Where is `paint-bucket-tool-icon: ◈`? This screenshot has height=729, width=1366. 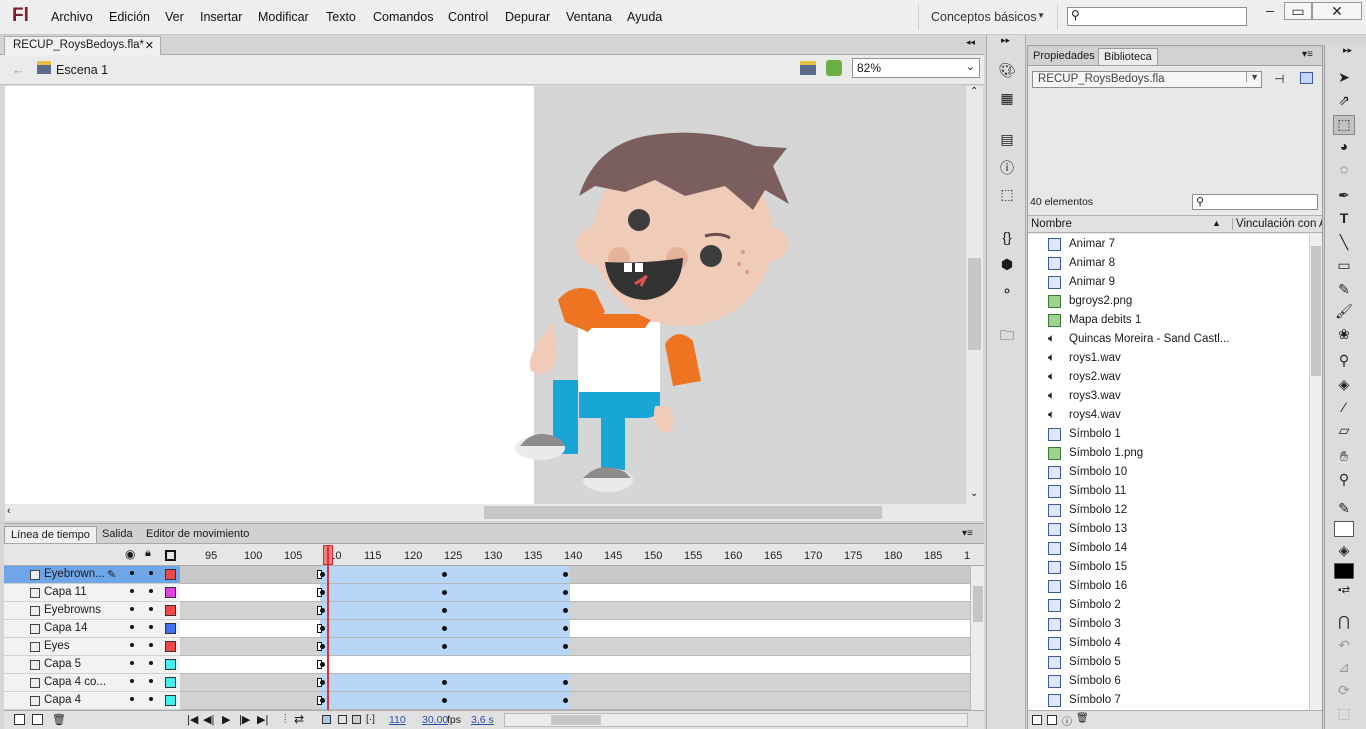 paint-bucket-tool-icon: ◈ is located at coordinates (1344, 386).